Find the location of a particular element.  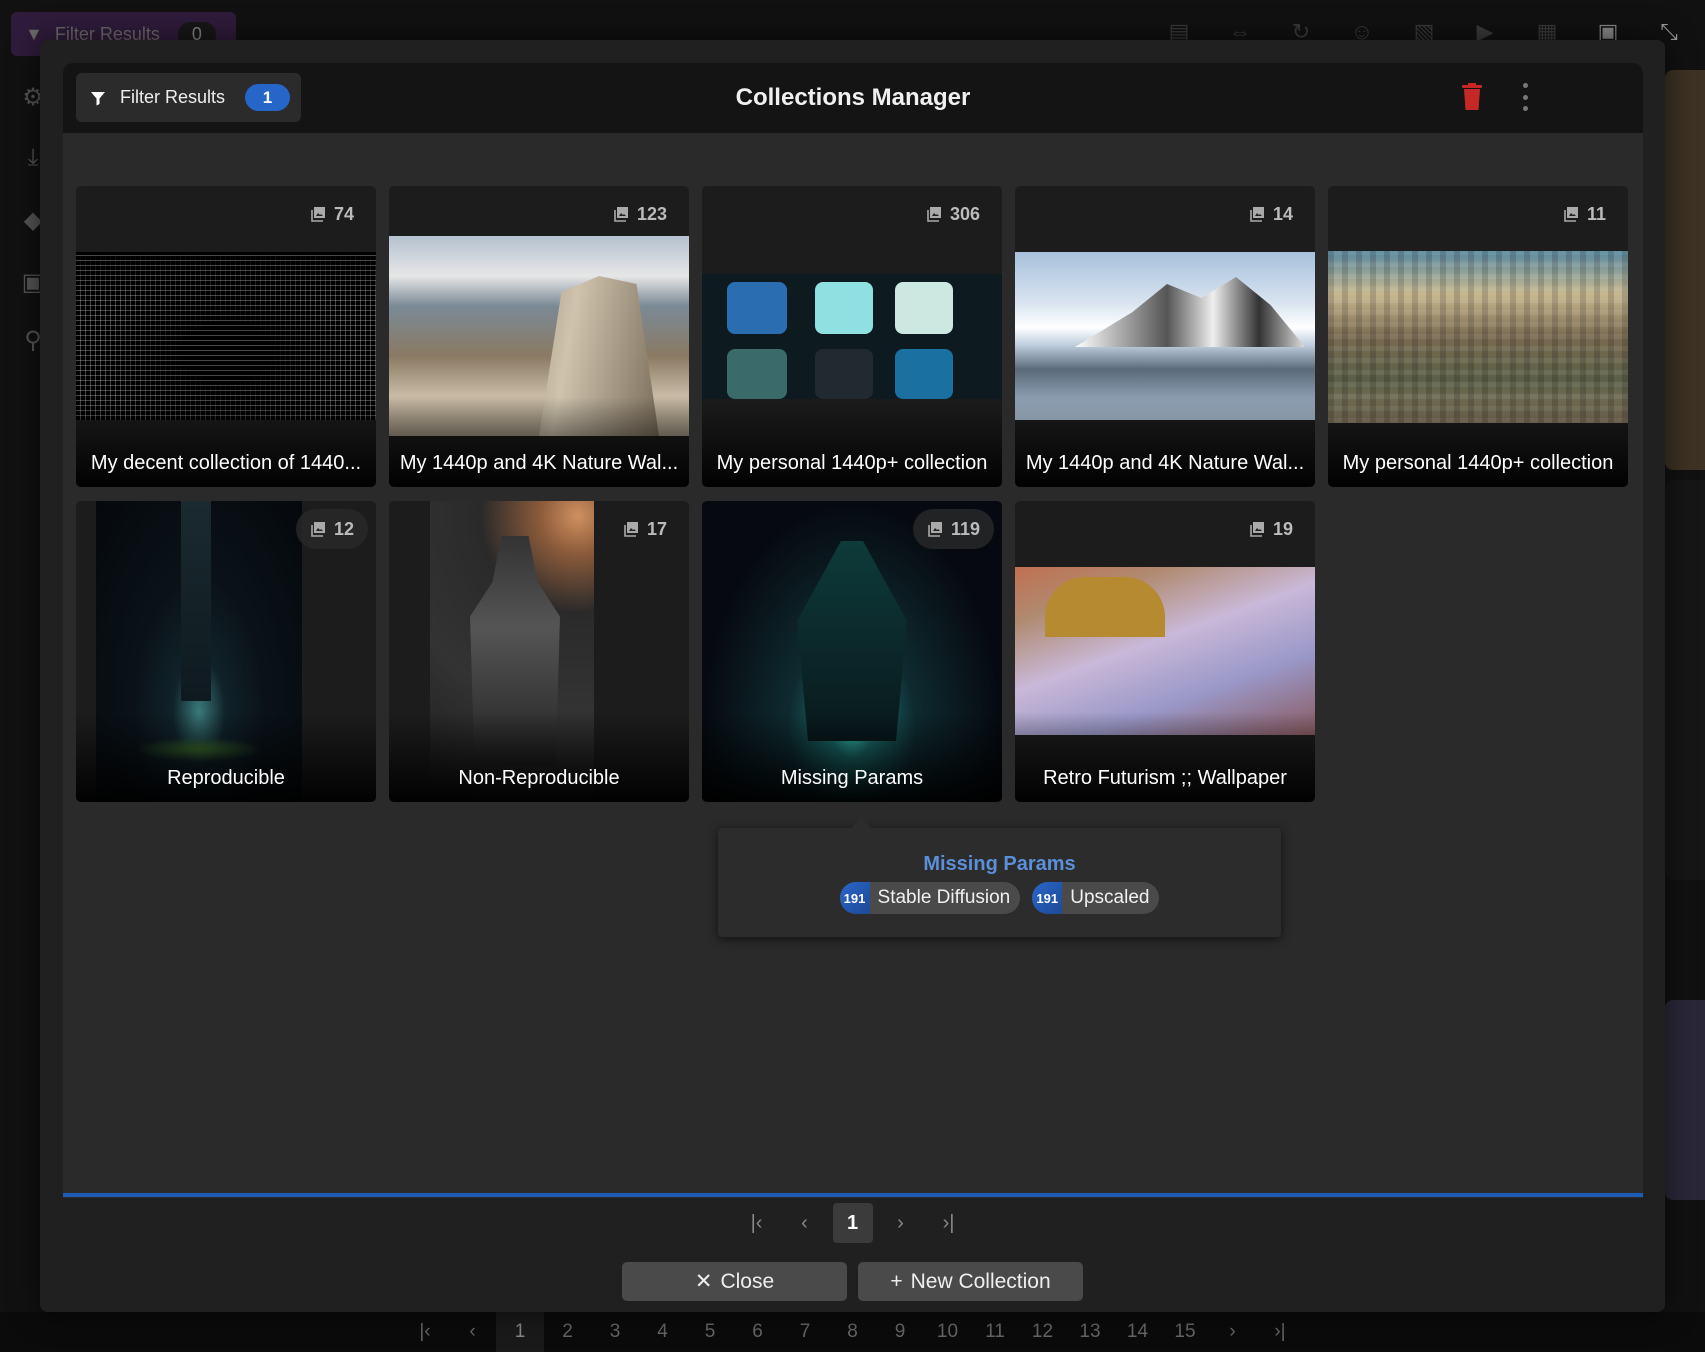

tag-label: Upscaled is located at coordinates (1110, 897).